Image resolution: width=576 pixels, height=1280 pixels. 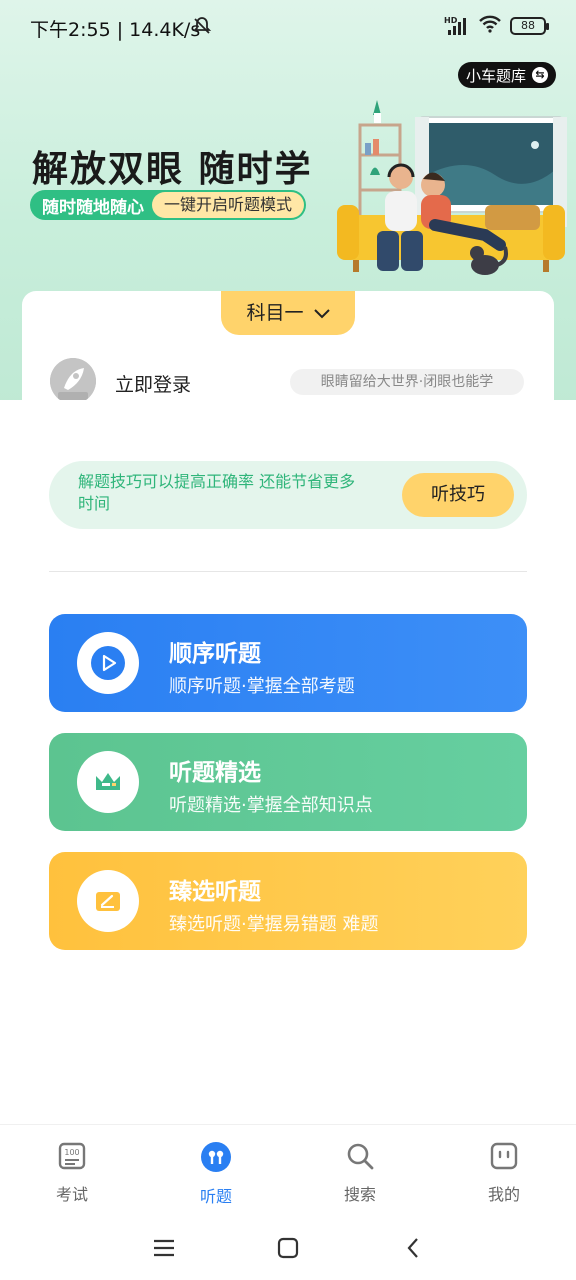 What do you see at coordinates (216, 1157) in the screenshot?
I see `earbuds-icon` at bounding box center [216, 1157].